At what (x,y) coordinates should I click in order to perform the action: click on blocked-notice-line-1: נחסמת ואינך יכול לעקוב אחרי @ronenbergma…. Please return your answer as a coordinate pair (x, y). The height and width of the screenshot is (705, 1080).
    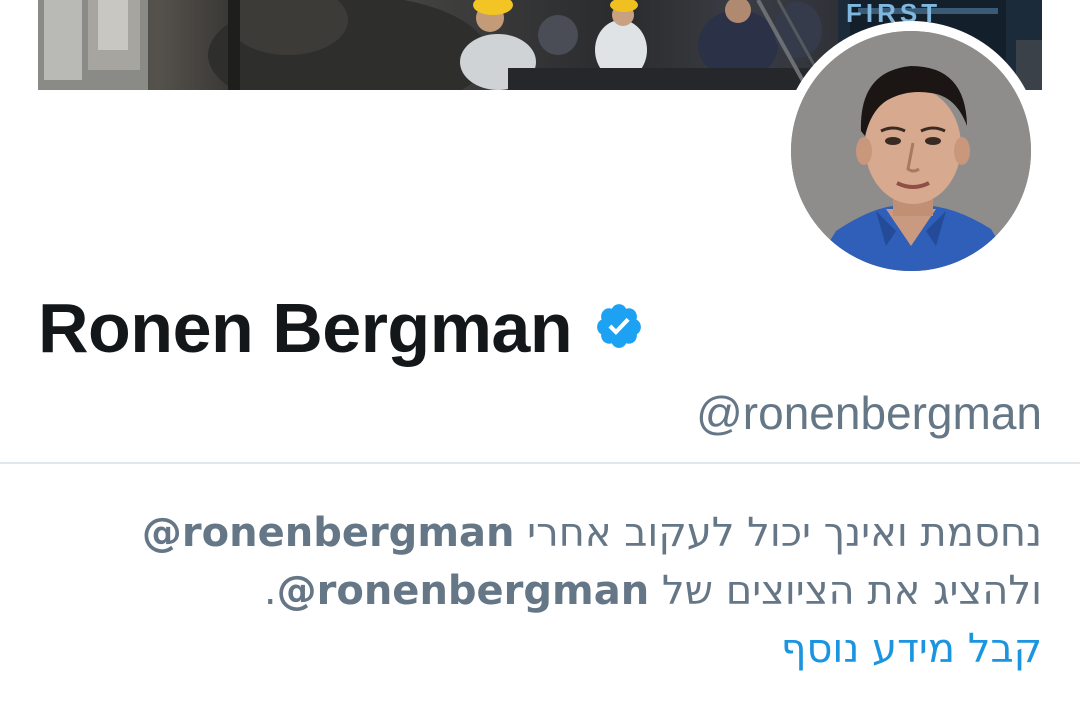
    Looking at the image, I should click on (562, 533).